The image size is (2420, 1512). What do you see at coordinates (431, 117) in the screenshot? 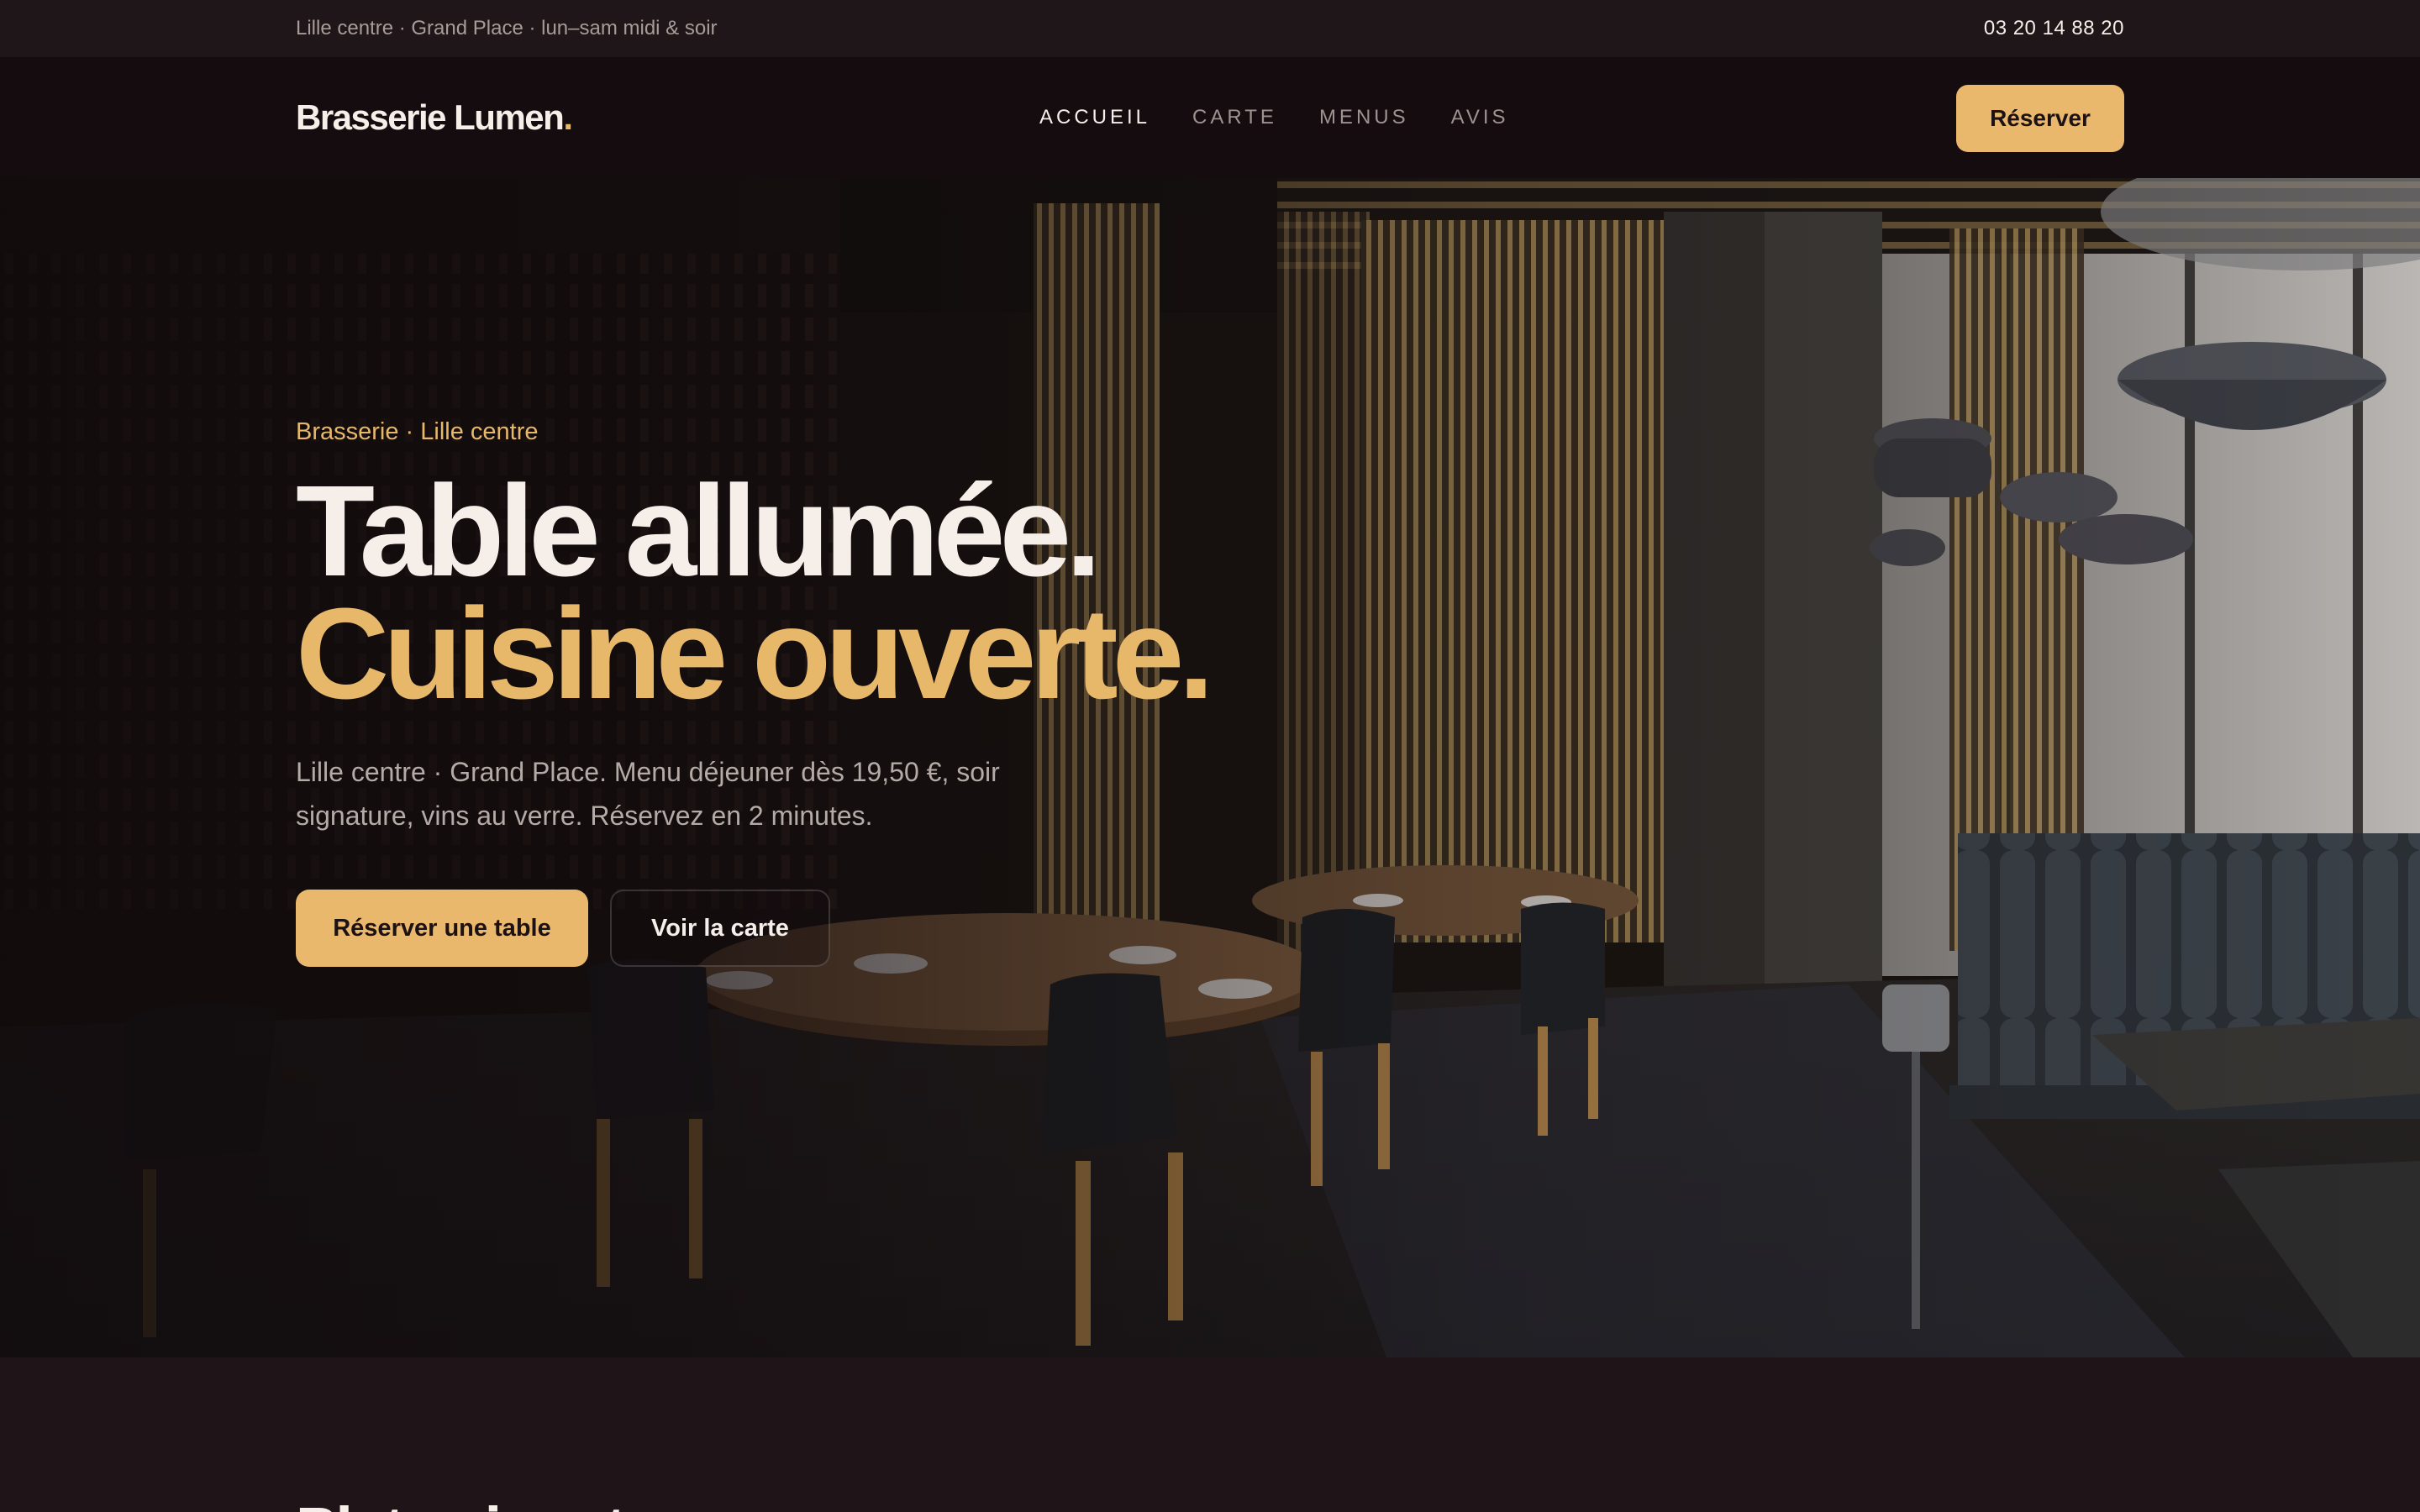
I see `brand-name: Brasserie Lumen` at bounding box center [431, 117].